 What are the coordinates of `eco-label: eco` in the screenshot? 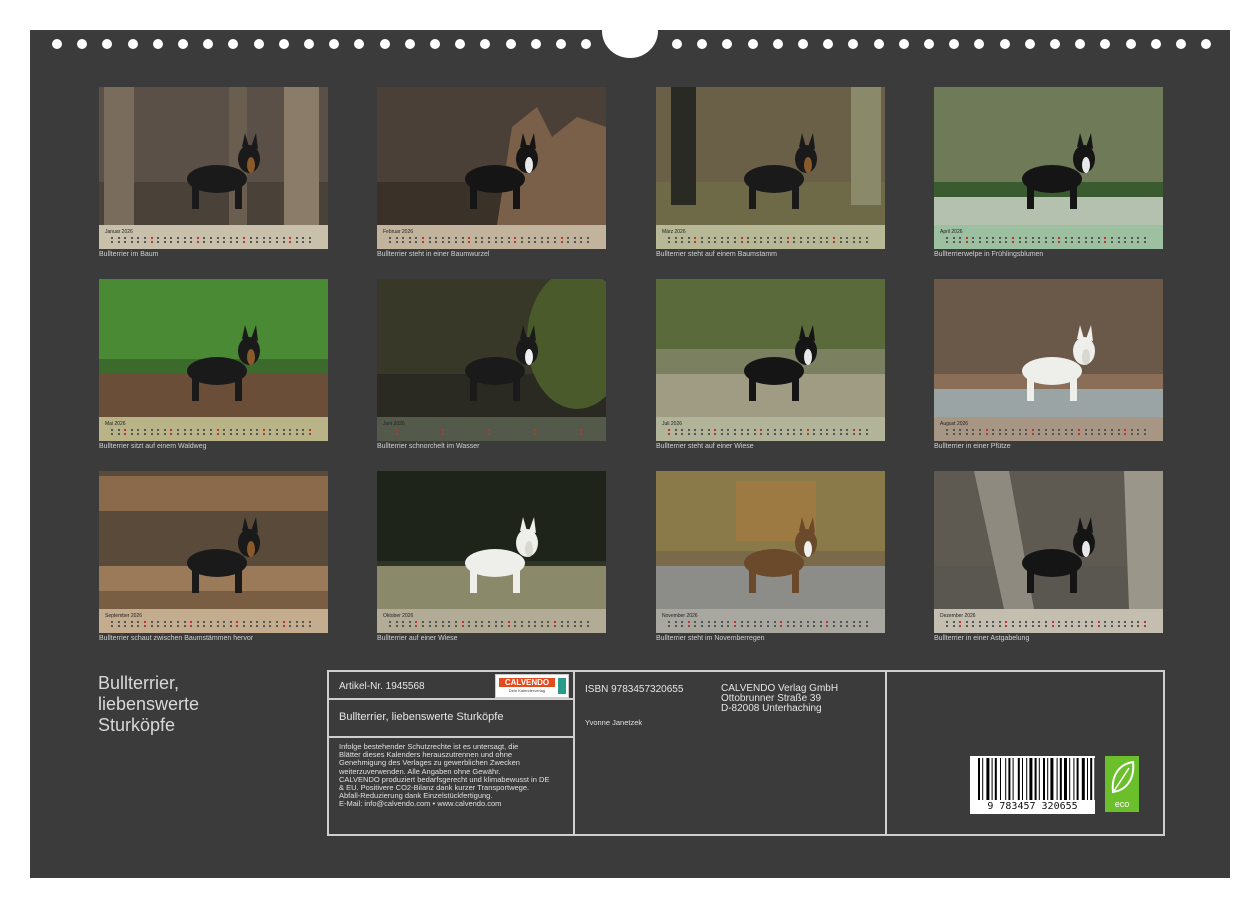 It's located at (1122, 804).